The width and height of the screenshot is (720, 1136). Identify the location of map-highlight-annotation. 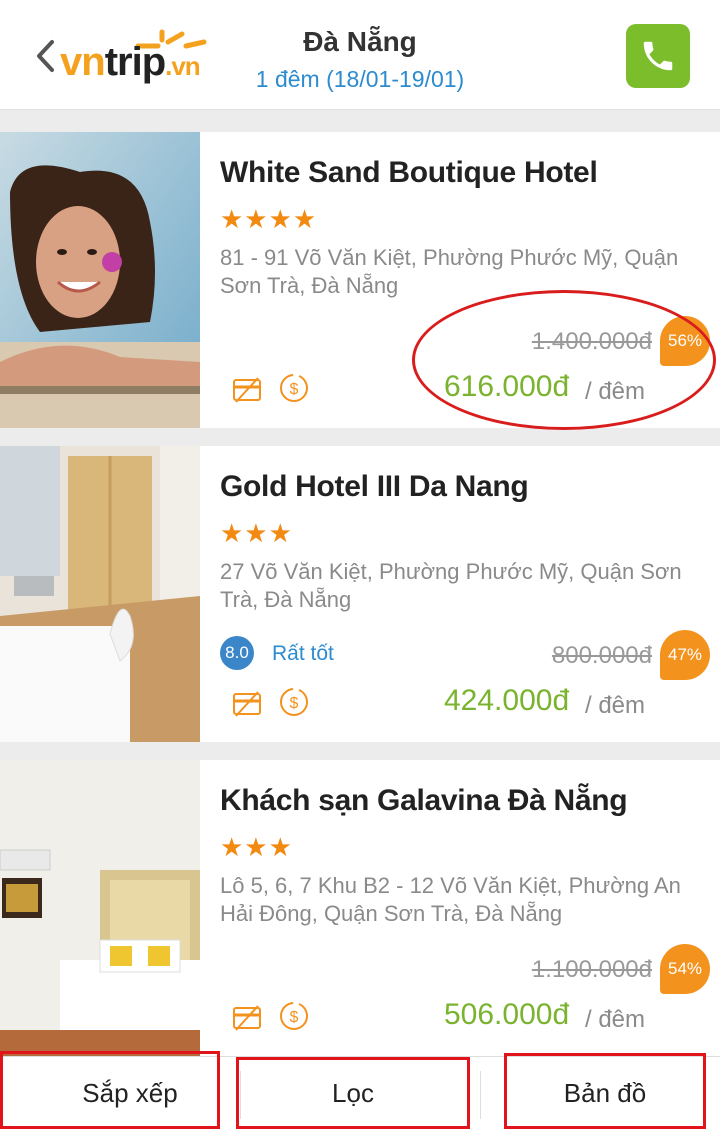
(605, 1091).